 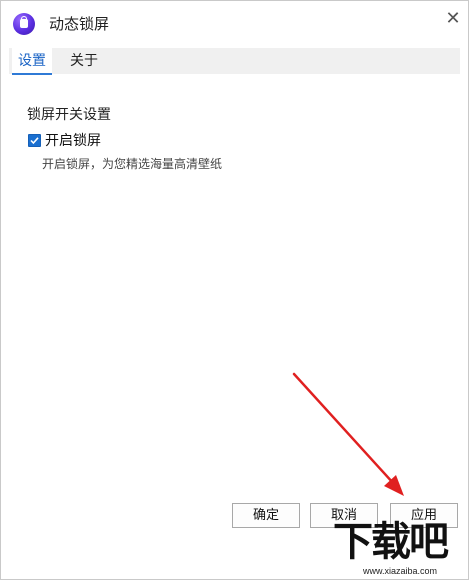 What do you see at coordinates (391, 542) in the screenshot?
I see `watermark-logo: 下载吧` at bounding box center [391, 542].